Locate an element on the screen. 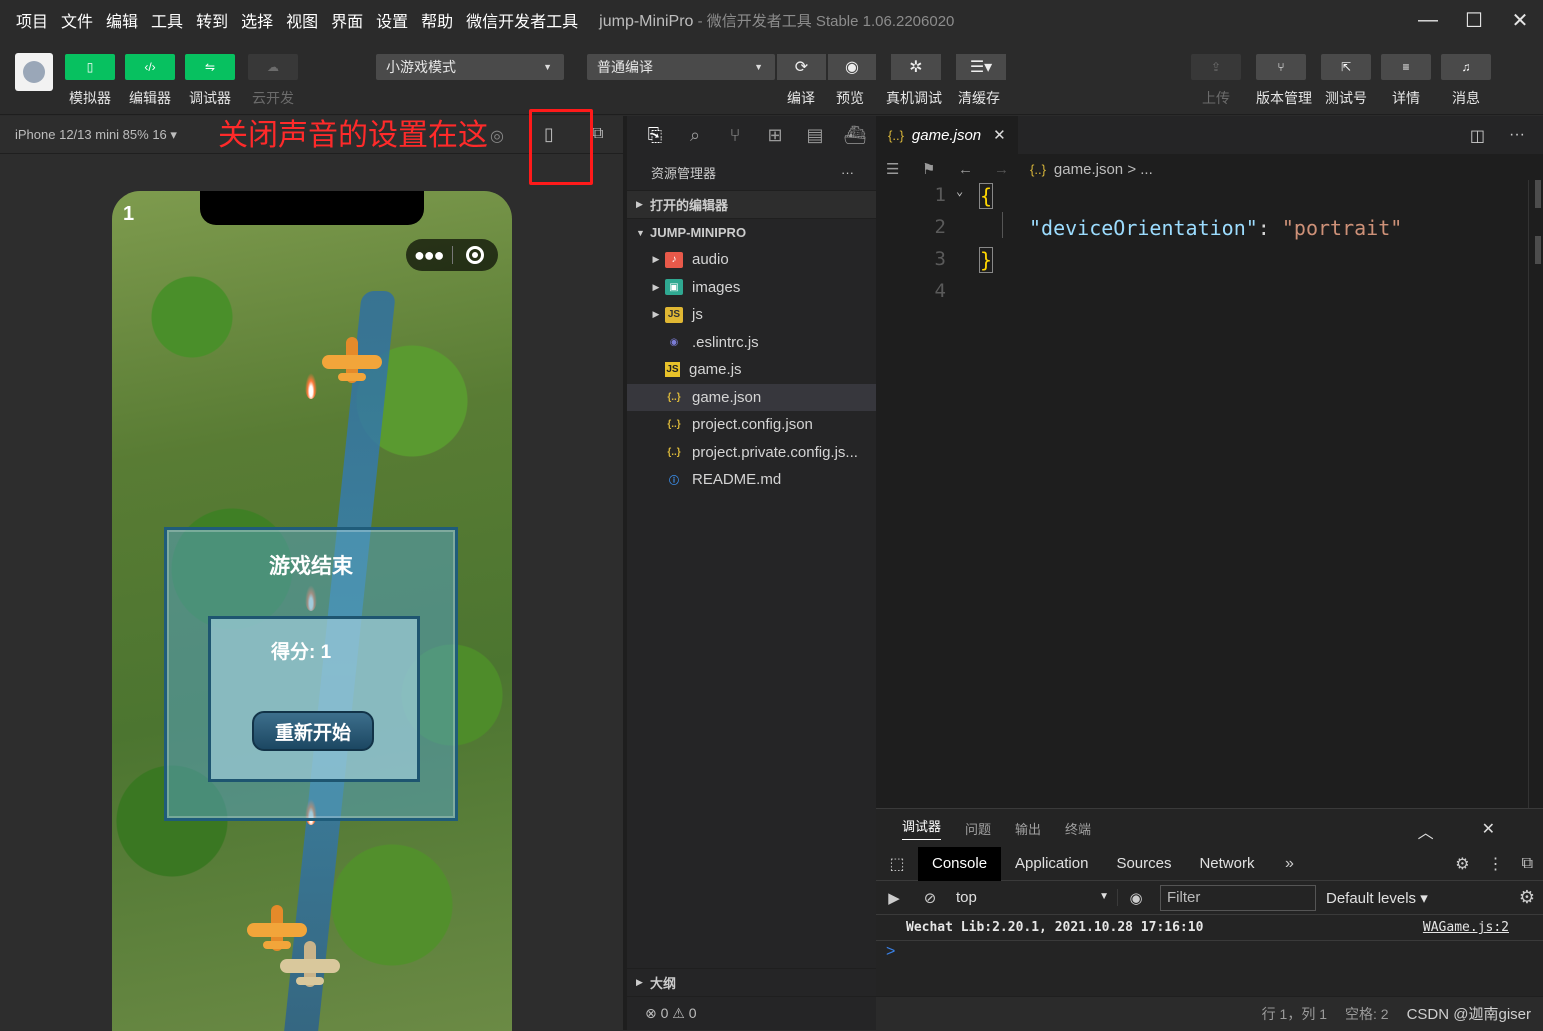  files-icon: ⎘ is located at coordinates (655, 135).